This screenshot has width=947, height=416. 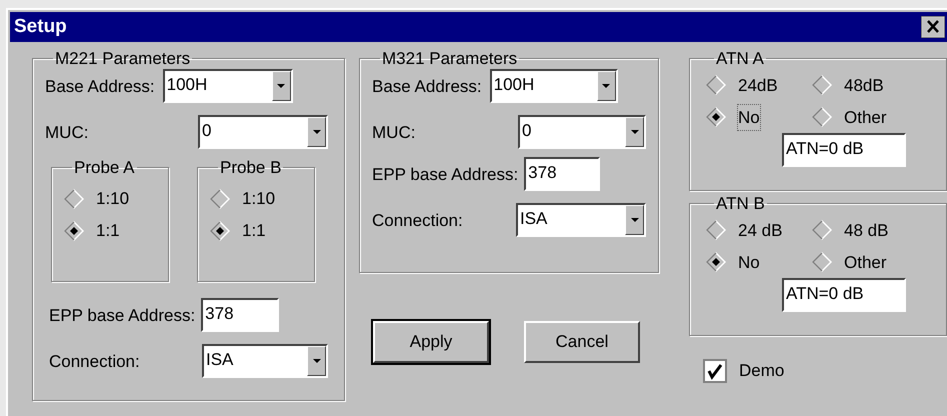 I want to click on action-button: Apply, so click(x=431, y=342).